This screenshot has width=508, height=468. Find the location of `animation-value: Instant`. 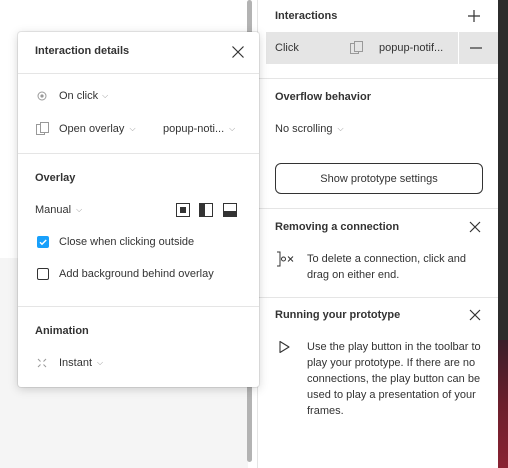

animation-value: Instant is located at coordinates (76, 363).